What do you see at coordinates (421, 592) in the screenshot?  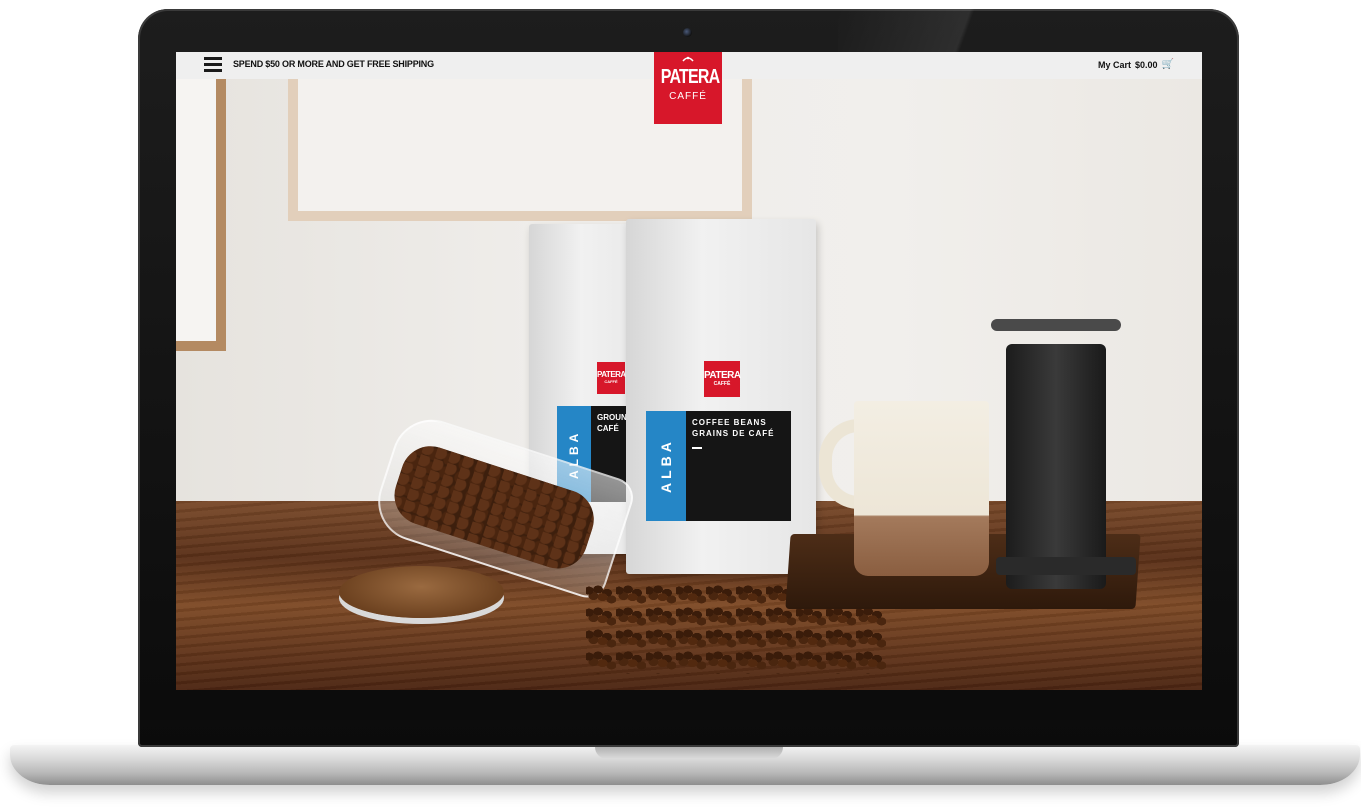 I see `jar-lid` at bounding box center [421, 592].